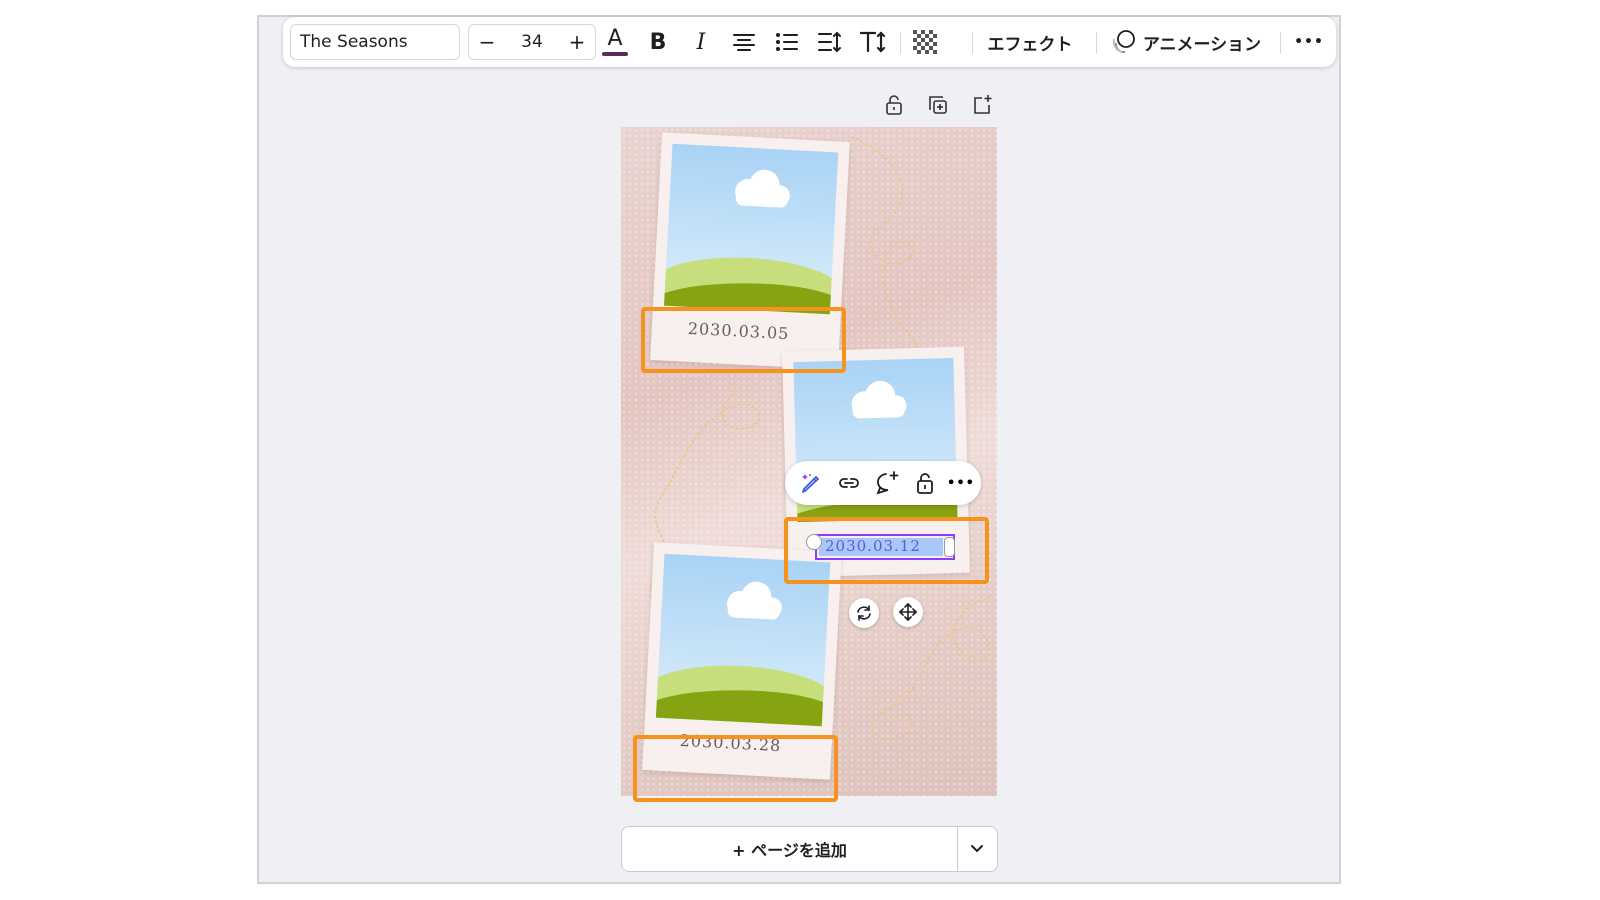 The width and height of the screenshot is (1600, 900). Describe the element at coordinates (1309, 42) in the screenshot. I see `more-options-button: •••` at that location.